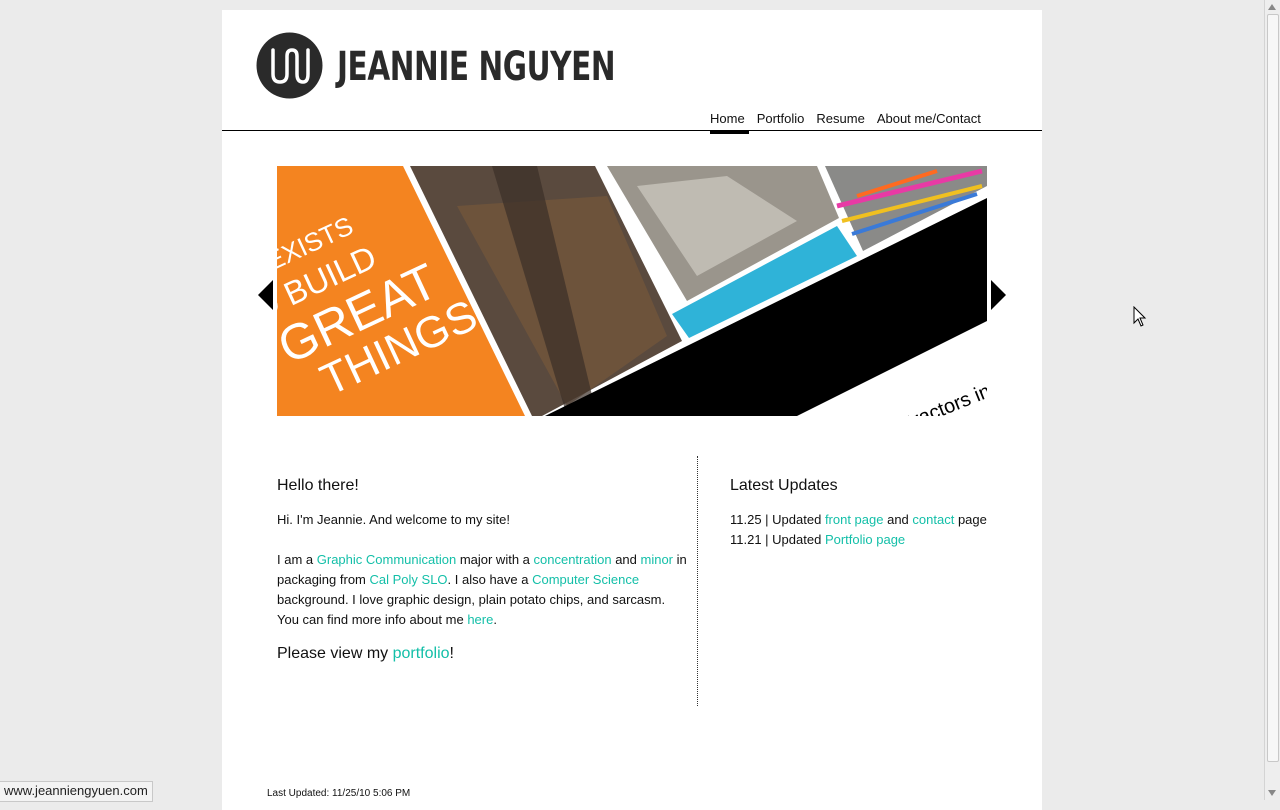  What do you see at coordinates (409, 579) in the screenshot?
I see `link-cal-poly: Cal Poly SLO` at bounding box center [409, 579].